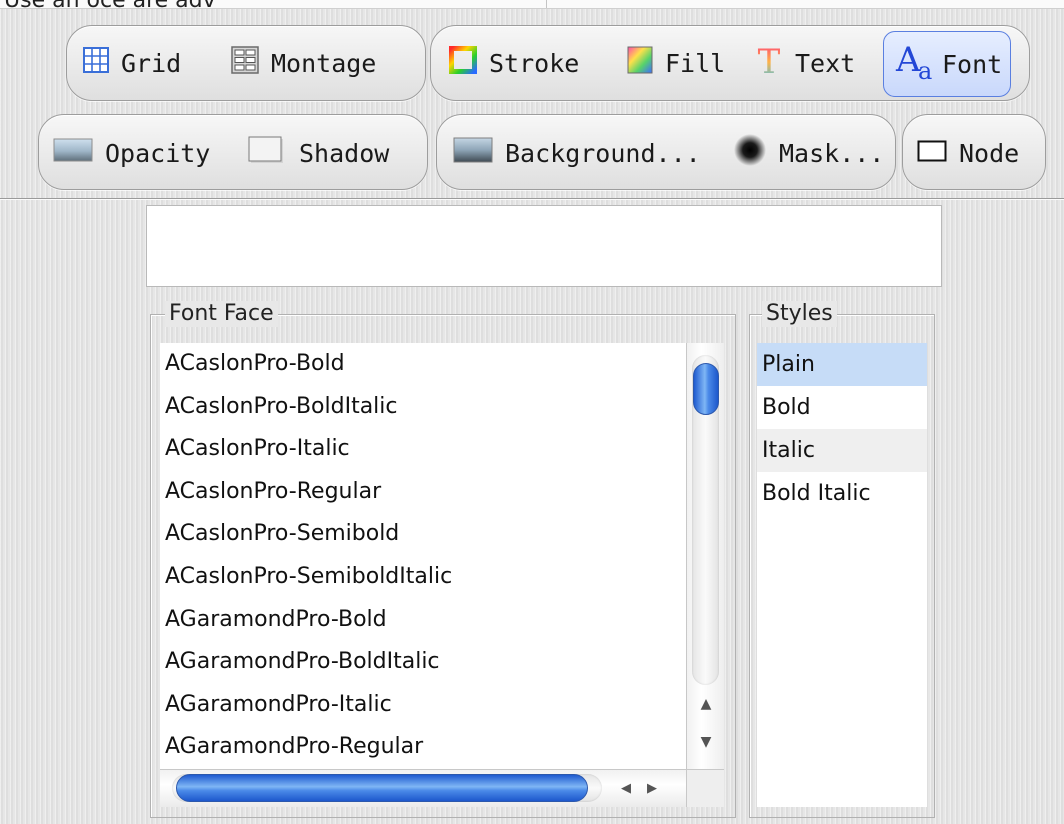  I want to click on text-icon: T, so click(769, 62).